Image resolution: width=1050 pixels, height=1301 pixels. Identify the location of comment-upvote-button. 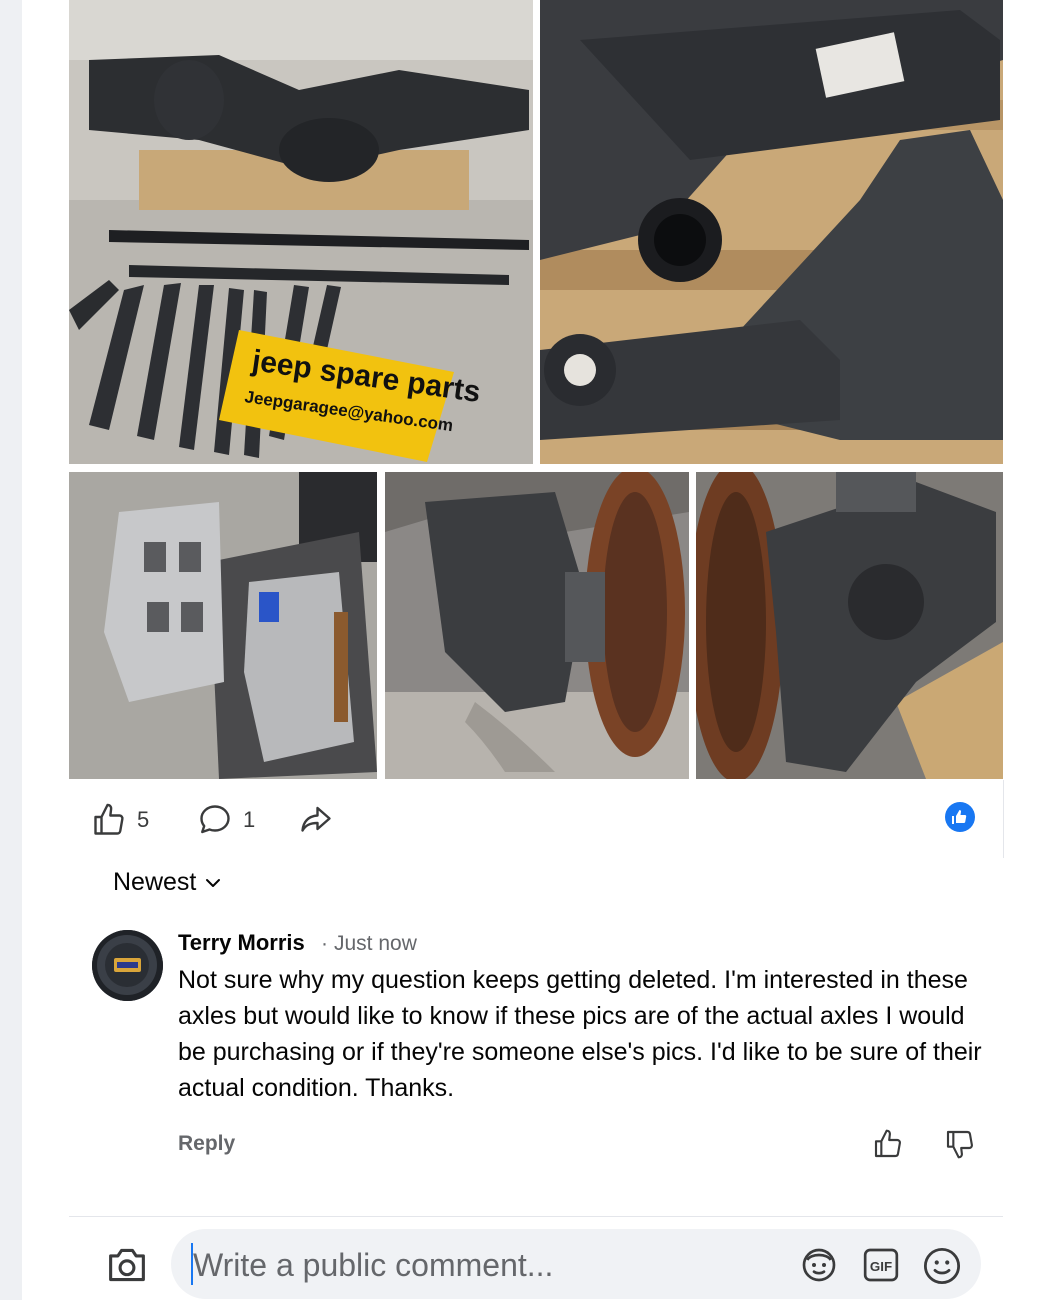
(888, 1146).